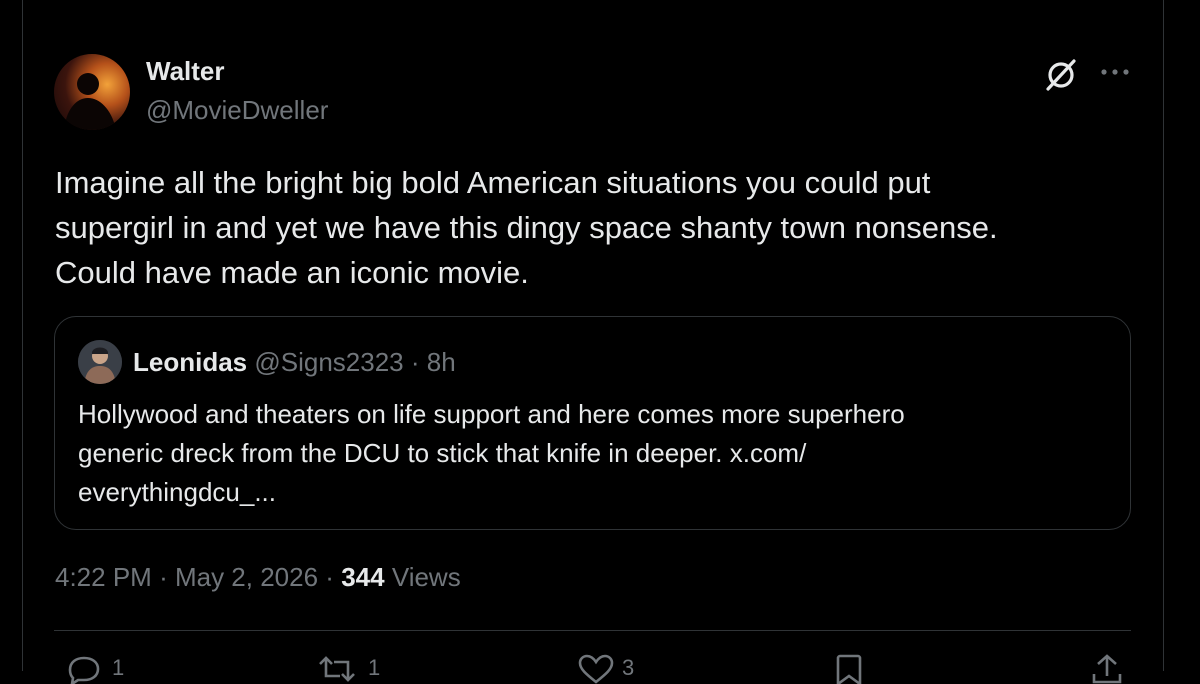  What do you see at coordinates (592, 630) in the screenshot?
I see `action-bar-divider` at bounding box center [592, 630].